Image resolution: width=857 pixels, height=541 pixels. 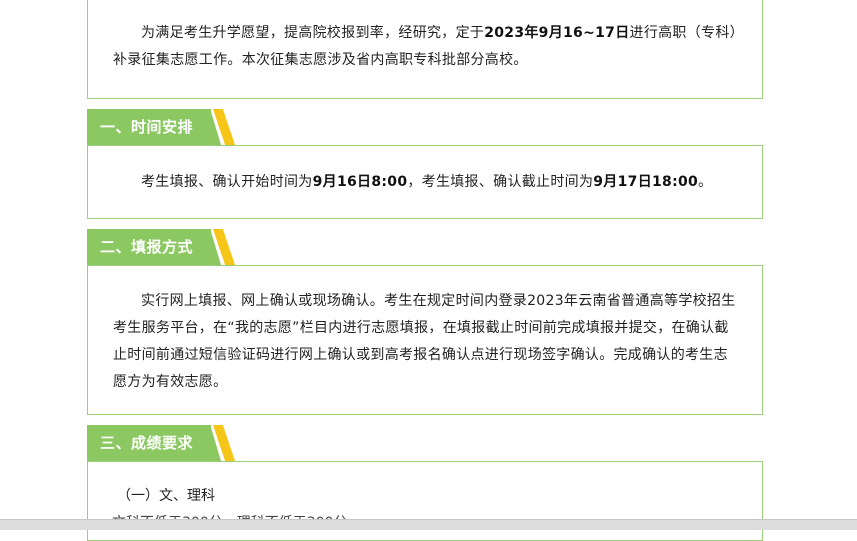 I want to click on section-header-time: 一、时间安排, so click(x=162, y=127).